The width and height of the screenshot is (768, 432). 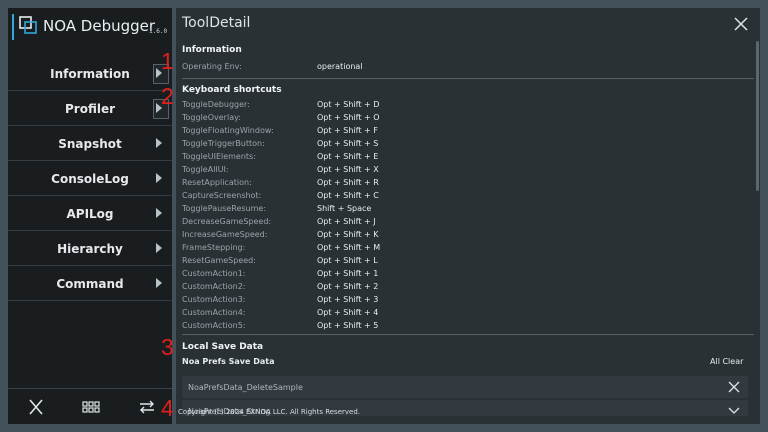 What do you see at coordinates (28, 25) in the screenshot?
I see `noa-logo-icon` at bounding box center [28, 25].